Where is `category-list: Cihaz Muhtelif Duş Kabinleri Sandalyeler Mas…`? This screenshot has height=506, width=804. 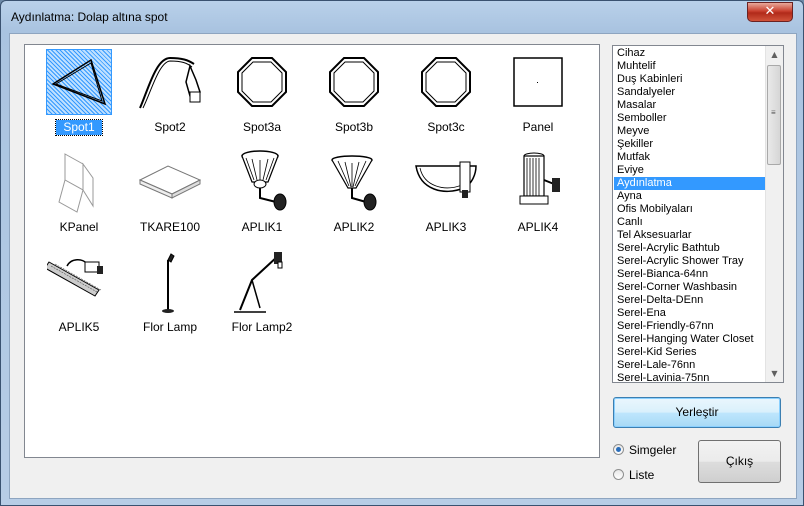
category-list: Cihaz Muhtelif Duş Kabinleri Sandalyeler Mas… is located at coordinates (698, 214).